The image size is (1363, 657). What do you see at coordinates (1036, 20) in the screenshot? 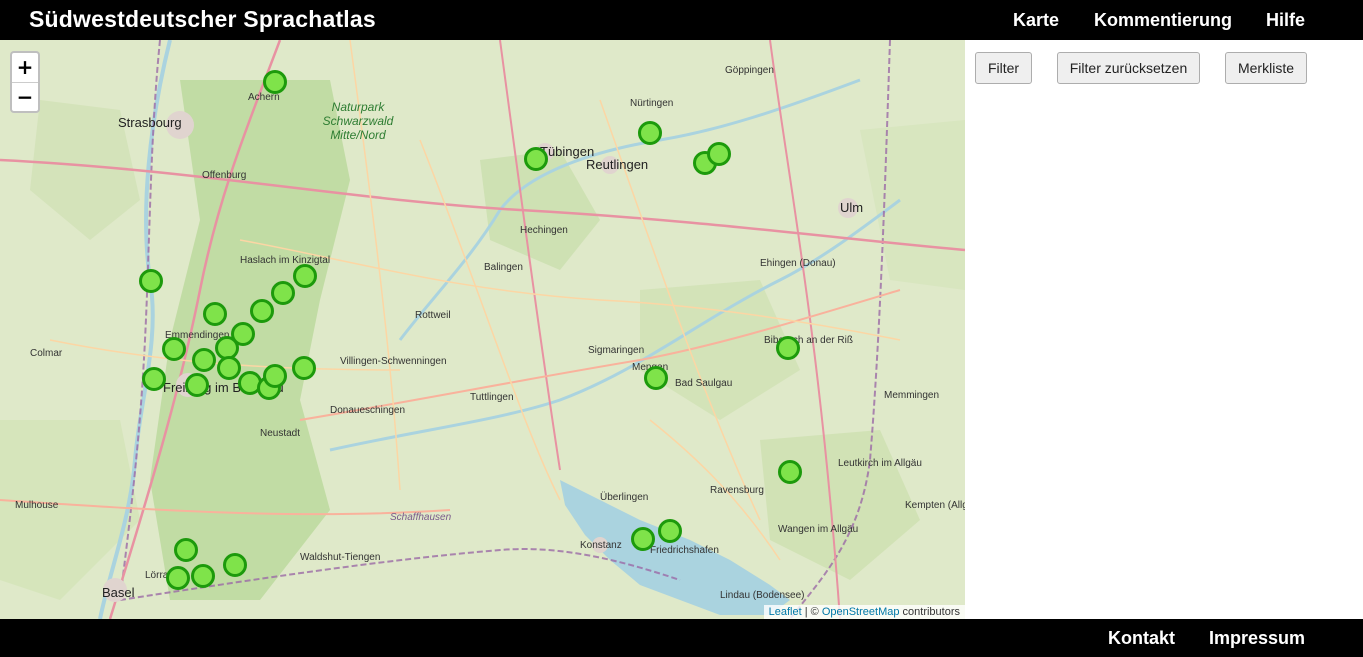
I see `nav-karte: Karte` at bounding box center [1036, 20].